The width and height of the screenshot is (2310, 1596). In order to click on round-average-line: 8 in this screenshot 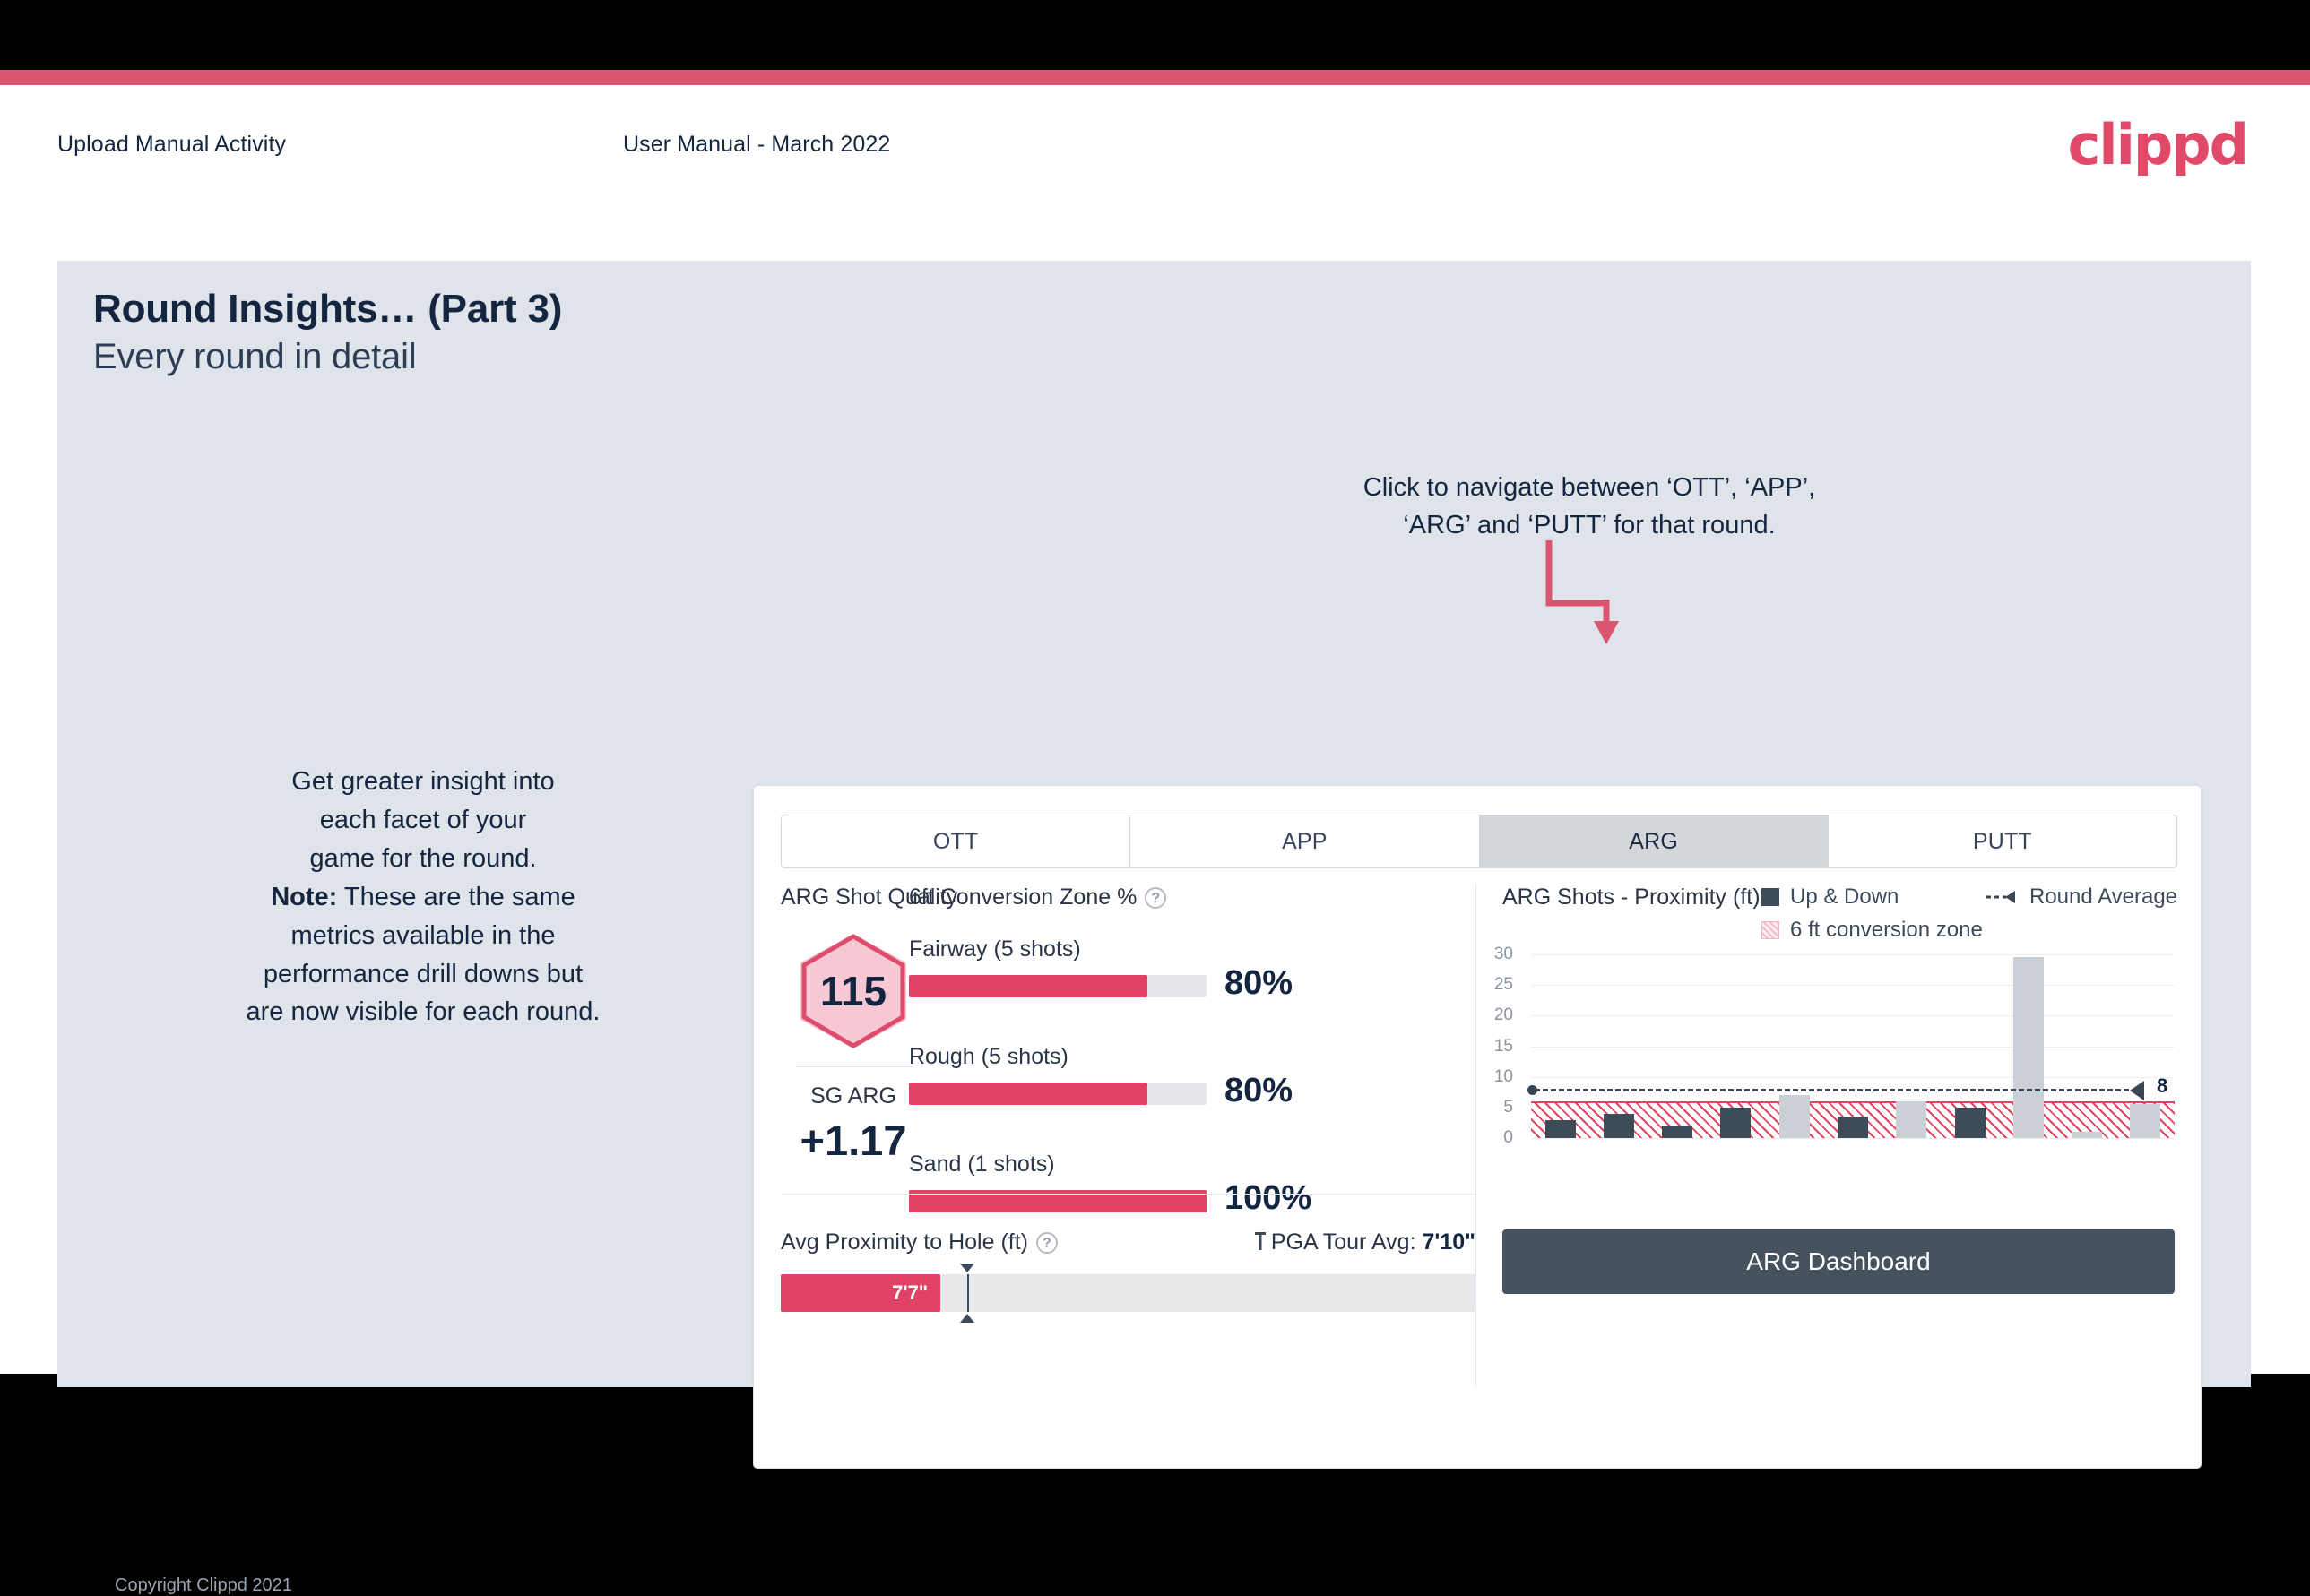, I will do `click(1851, 1087)`.